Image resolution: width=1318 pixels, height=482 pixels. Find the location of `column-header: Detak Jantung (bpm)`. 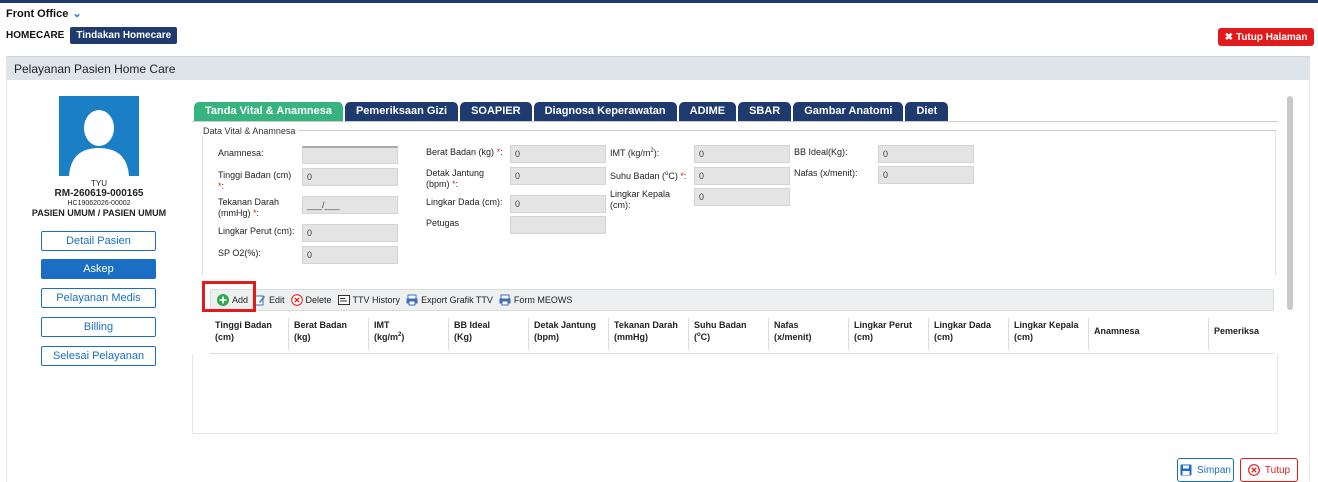

column-header: Detak Jantung (bpm) is located at coordinates (565, 331).